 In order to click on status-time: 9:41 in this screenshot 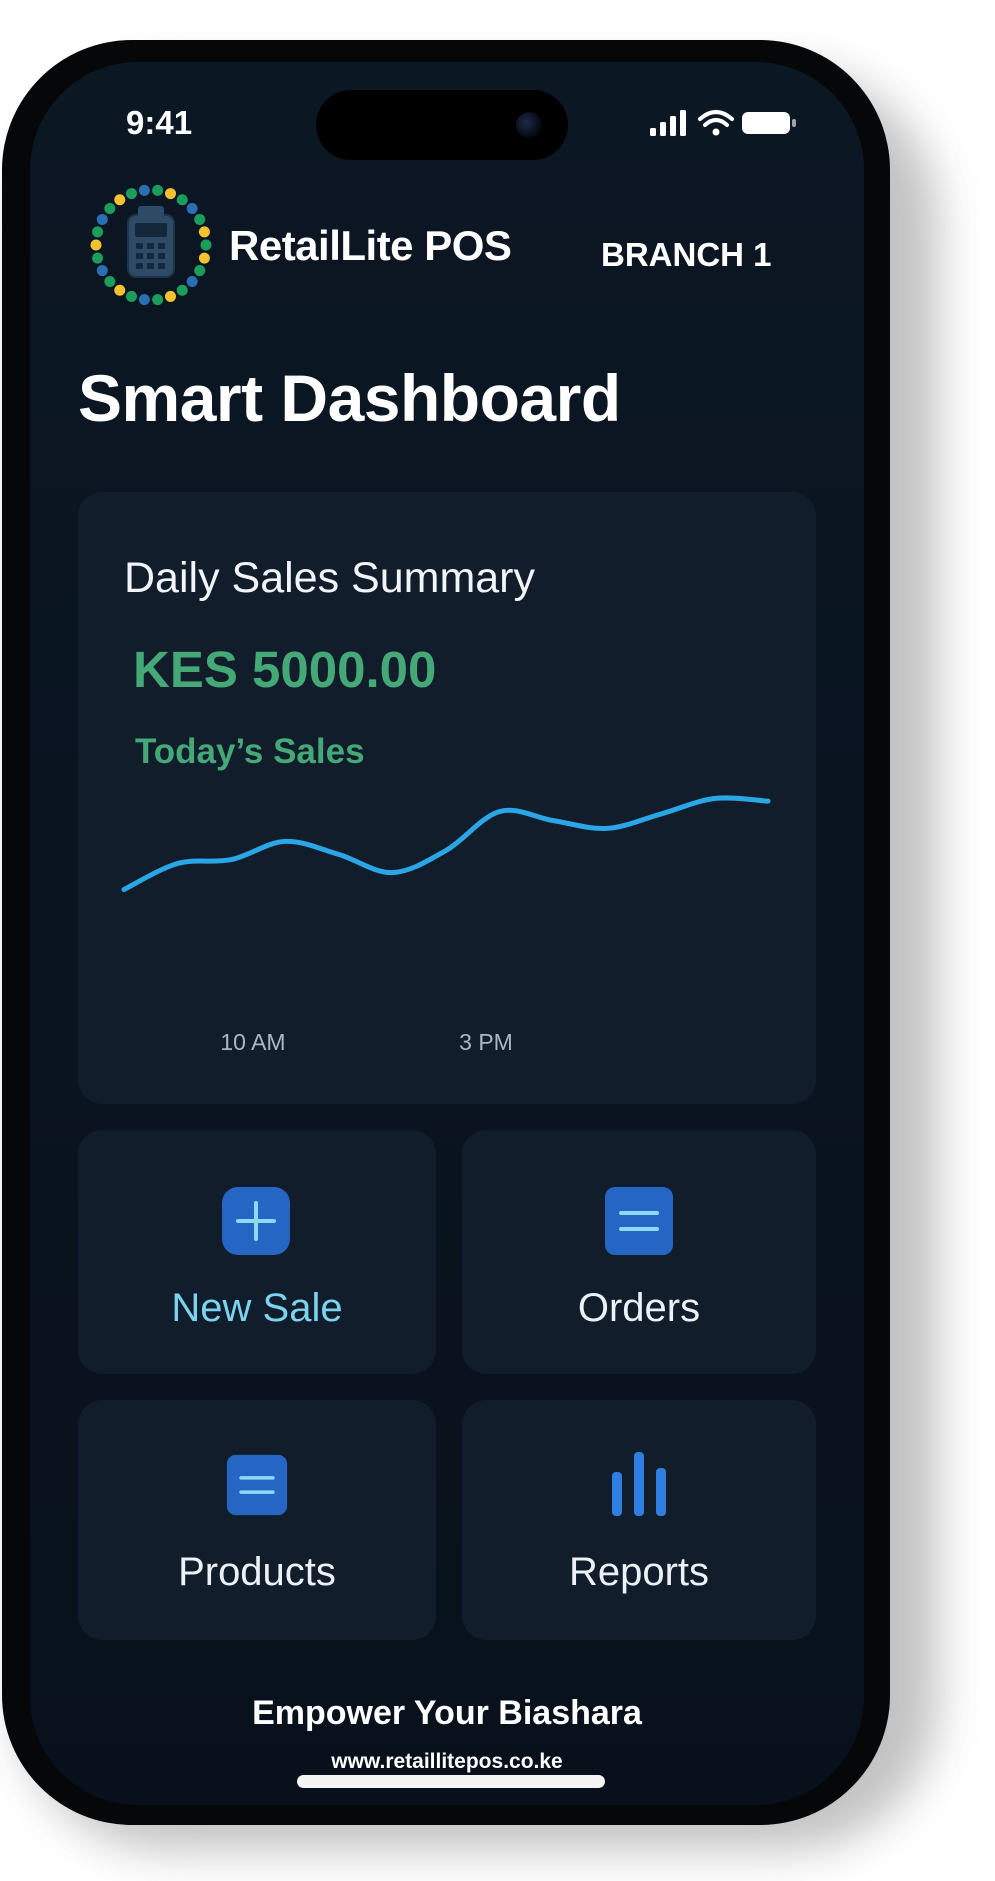, I will do `click(159, 122)`.